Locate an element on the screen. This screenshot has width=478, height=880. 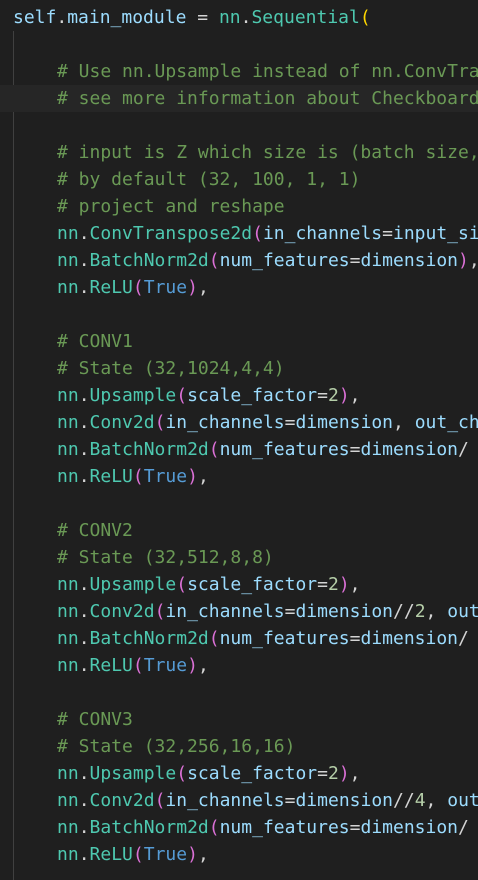
code-line: nn.Conv2d(in_channels=dimension//2, out is located at coordinates (239, 611).